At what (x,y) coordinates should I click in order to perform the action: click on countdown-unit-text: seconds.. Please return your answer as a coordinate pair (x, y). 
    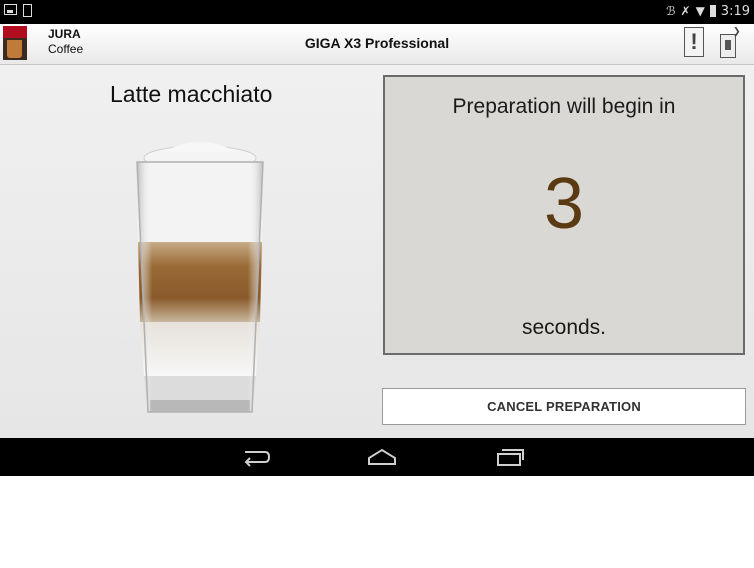
    Looking at the image, I should click on (564, 327).